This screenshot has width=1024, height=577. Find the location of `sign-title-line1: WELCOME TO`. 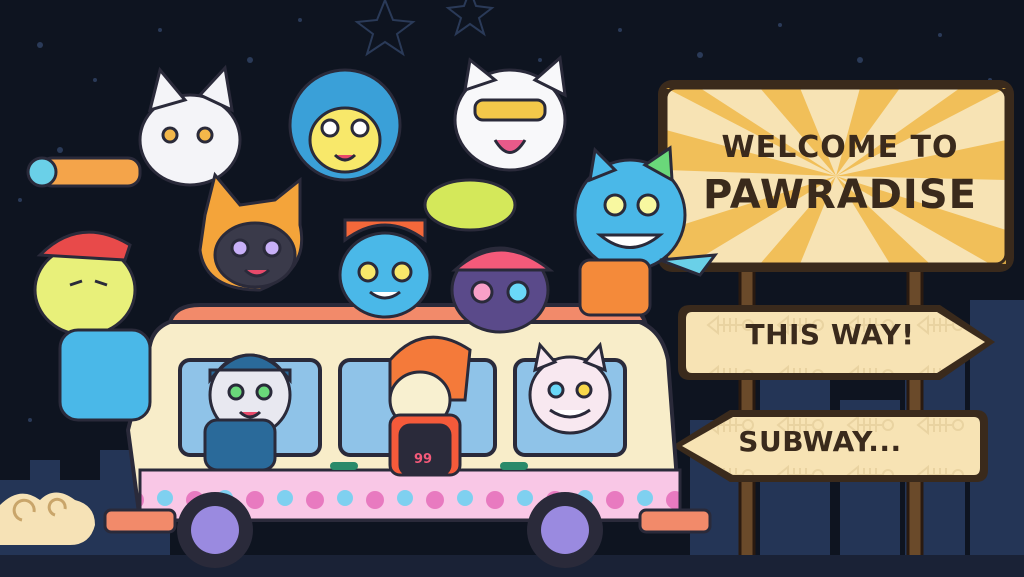

sign-title-line1: WELCOME TO is located at coordinates (840, 147).